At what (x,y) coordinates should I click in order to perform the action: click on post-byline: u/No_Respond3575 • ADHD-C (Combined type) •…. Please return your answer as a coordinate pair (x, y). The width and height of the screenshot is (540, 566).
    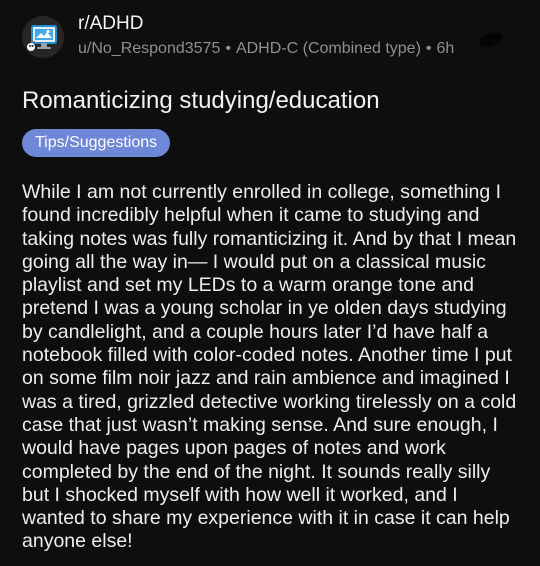
    Looking at the image, I should click on (298, 49).